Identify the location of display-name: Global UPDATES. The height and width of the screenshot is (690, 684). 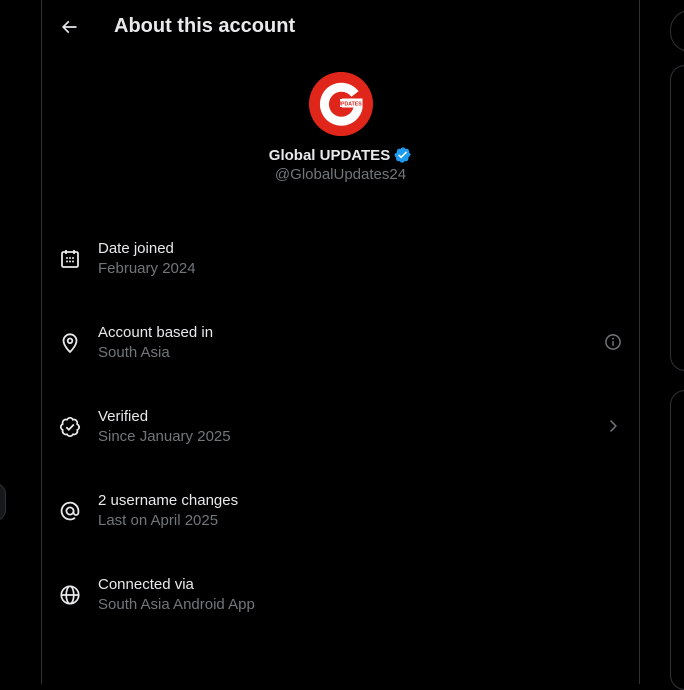
(329, 155).